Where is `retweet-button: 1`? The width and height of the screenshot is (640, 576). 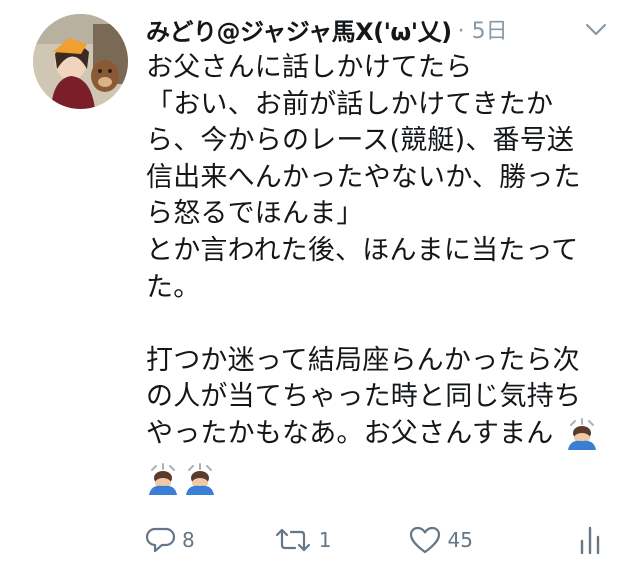
retweet-button: 1 is located at coordinates (302, 540).